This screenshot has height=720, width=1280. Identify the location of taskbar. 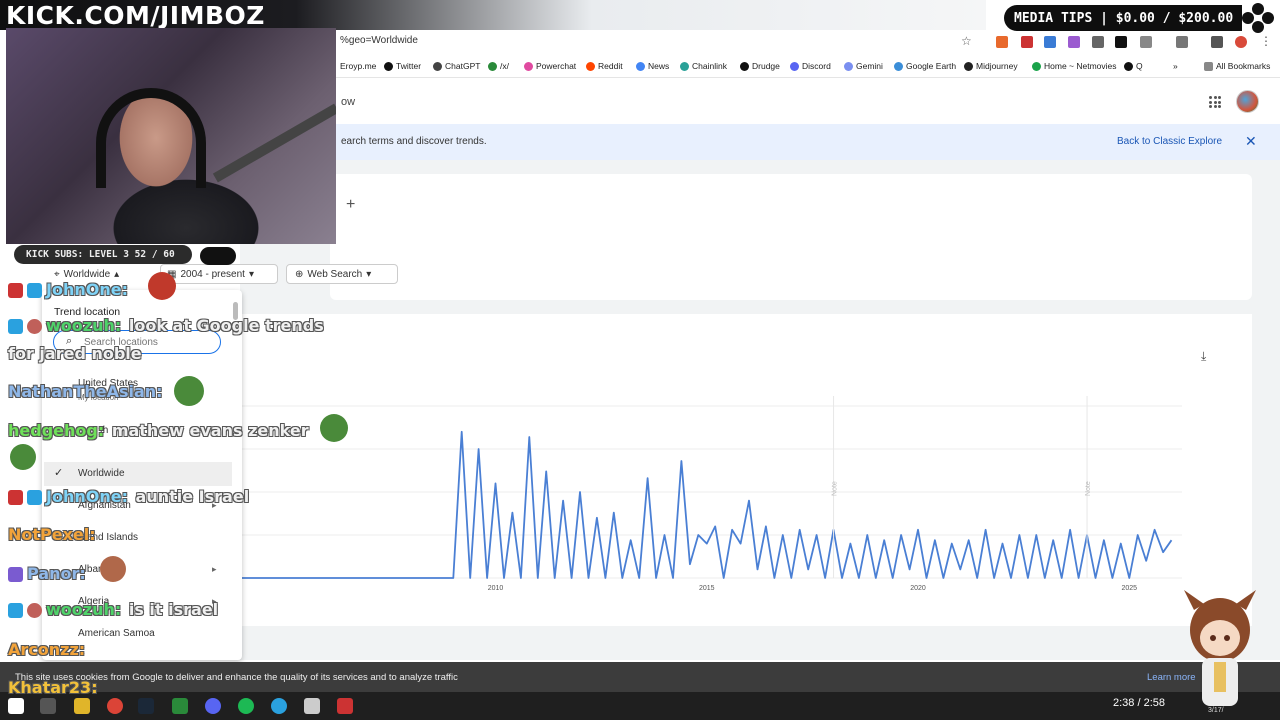
(640, 706).